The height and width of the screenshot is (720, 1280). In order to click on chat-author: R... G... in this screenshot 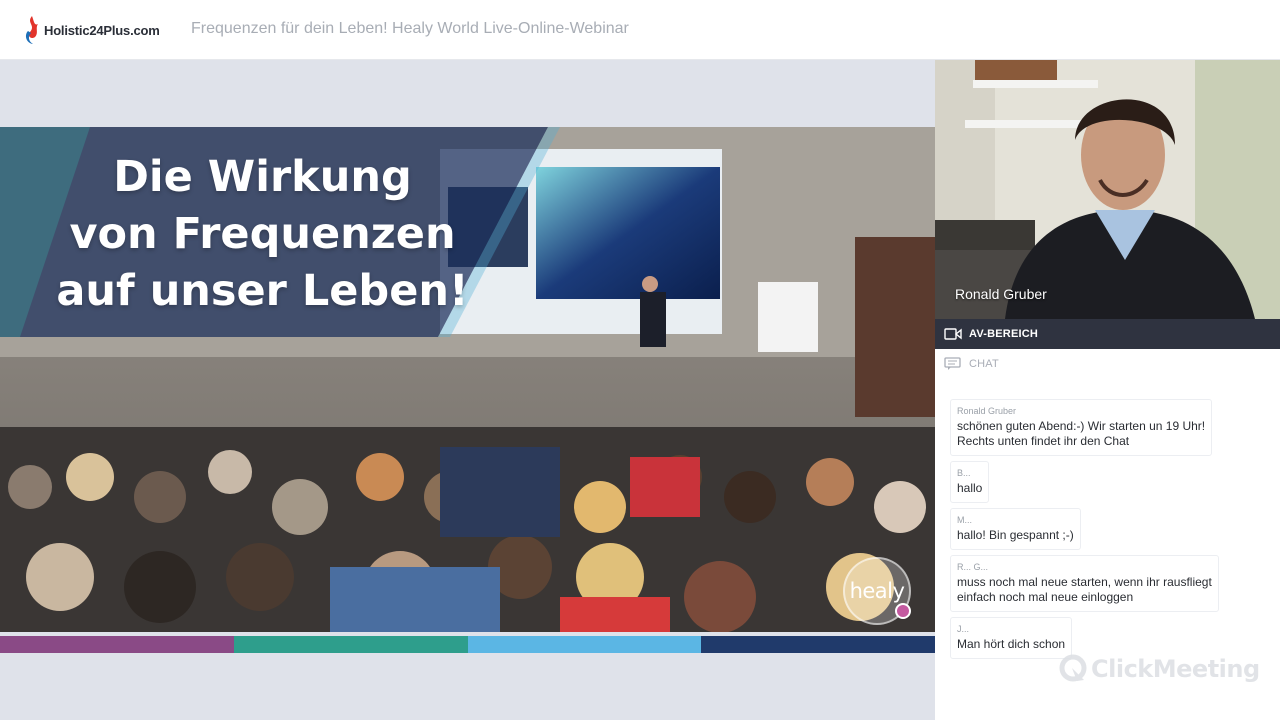, I will do `click(973, 567)`.